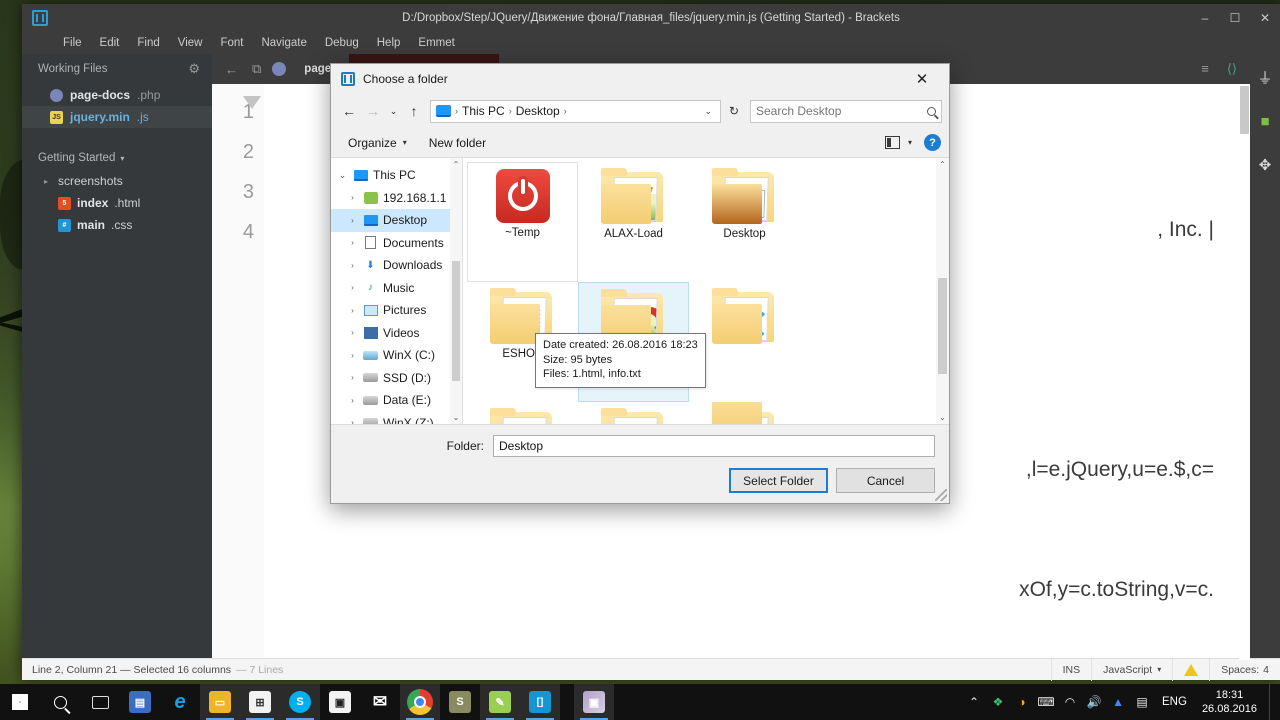 The image size is (1280, 720). Describe the element at coordinates (1174, 702) in the screenshot. I see `language-indicator: ENG` at that location.